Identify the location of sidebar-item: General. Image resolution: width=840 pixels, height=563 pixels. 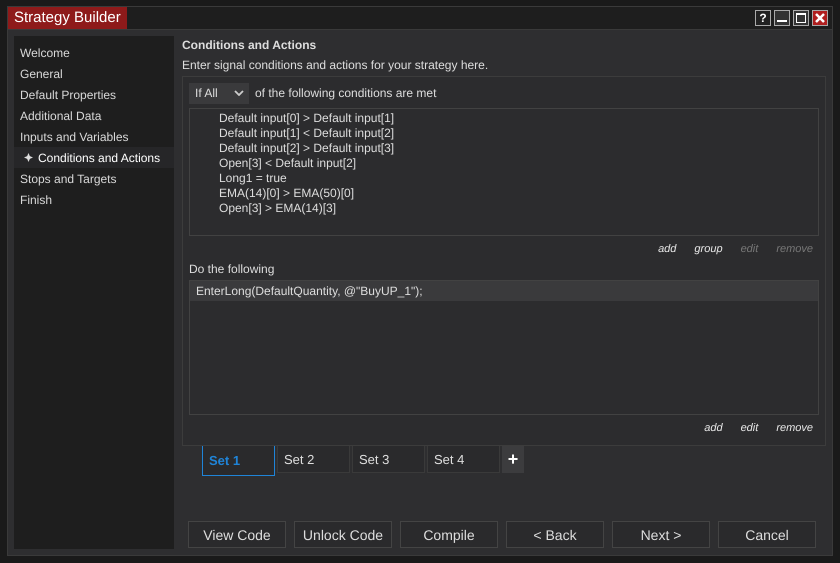
(94, 73).